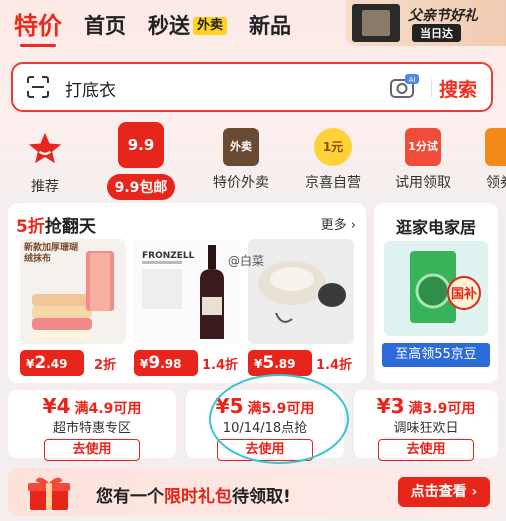  Describe the element at coordinates (442, 409) in the screenshot. I see `coupon-condition: 满3.9可用` at that location.